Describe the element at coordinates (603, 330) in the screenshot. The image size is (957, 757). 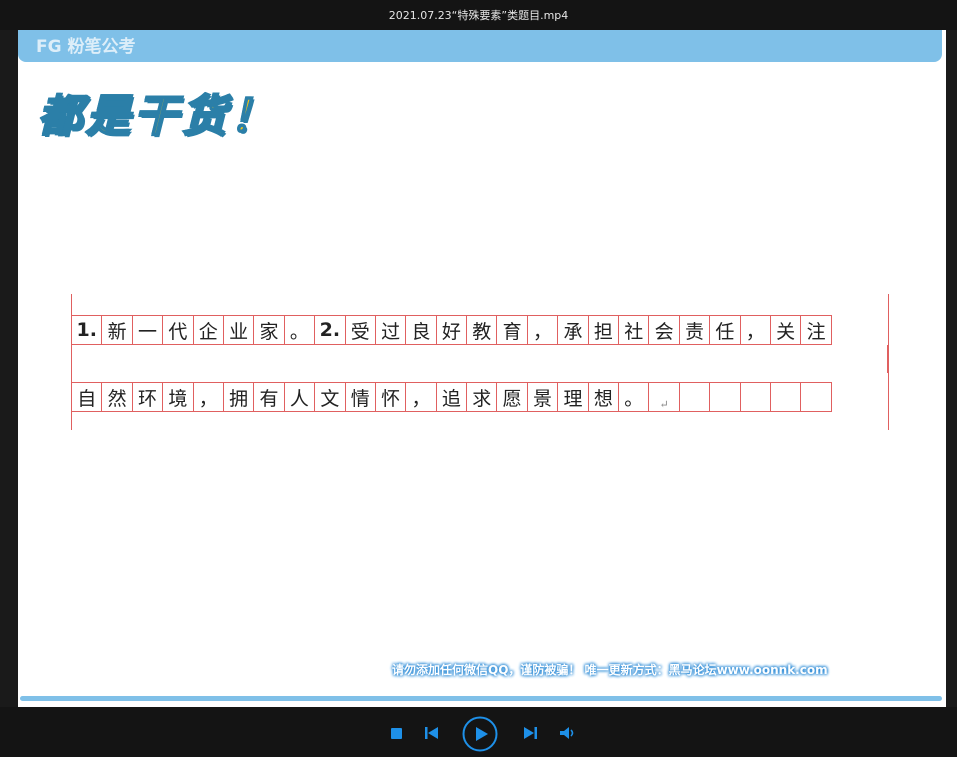
I see `grid-cell: 担` at that location.